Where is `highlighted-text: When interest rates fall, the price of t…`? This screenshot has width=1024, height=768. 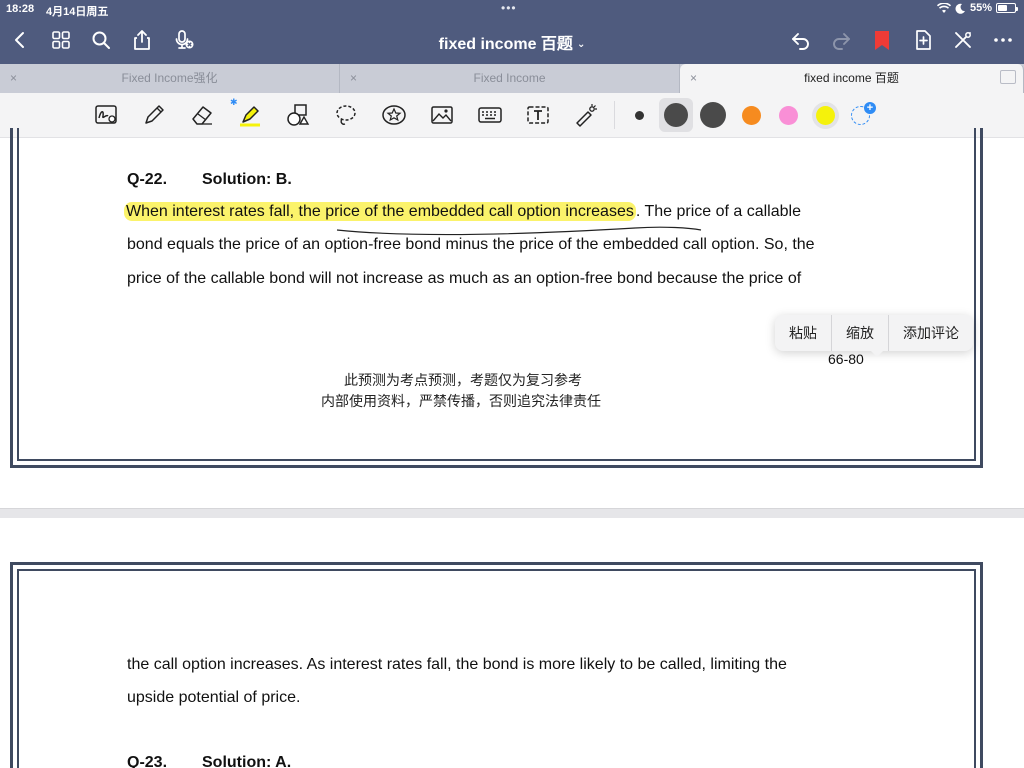 highlighted-text: When interest rates fall, the price of t… is located at coordinates (380, 211).